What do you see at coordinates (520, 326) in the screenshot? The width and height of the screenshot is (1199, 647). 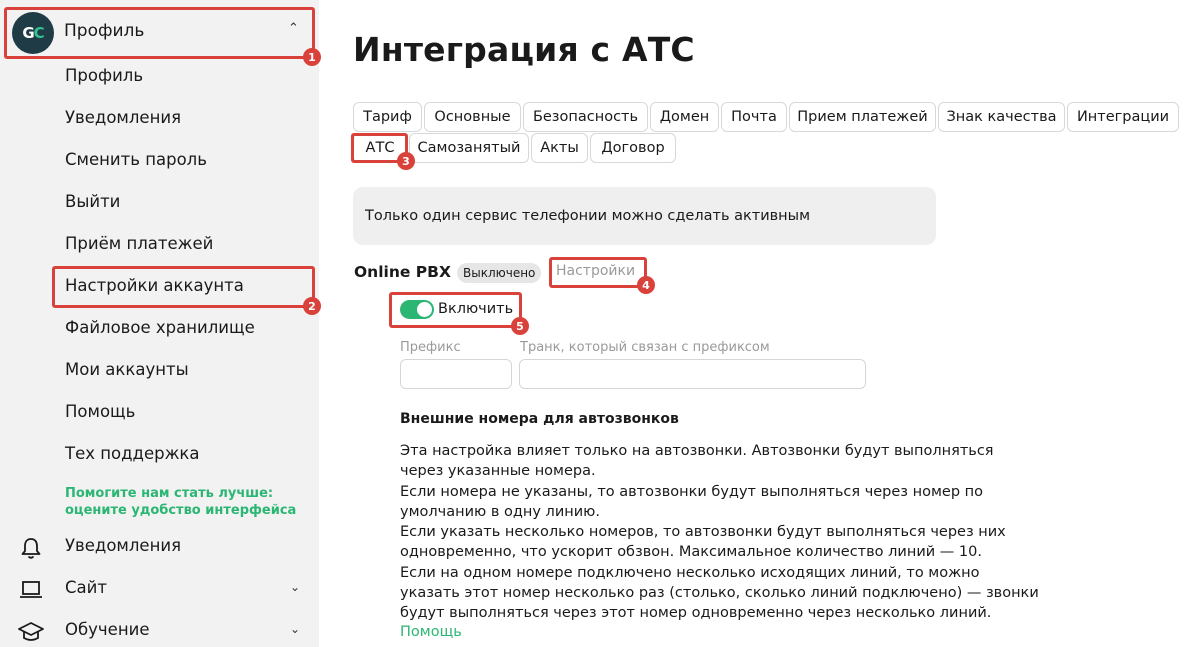 I see `annotation-badge-5: 5` at bounding box center [520, 326].